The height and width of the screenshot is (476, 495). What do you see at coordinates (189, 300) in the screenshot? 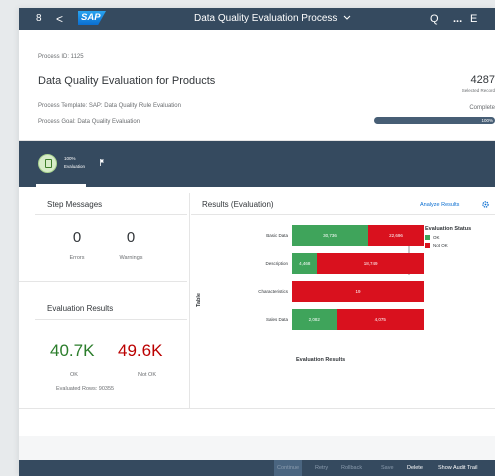
I see `card-divider` at bounding box center [189, 300].